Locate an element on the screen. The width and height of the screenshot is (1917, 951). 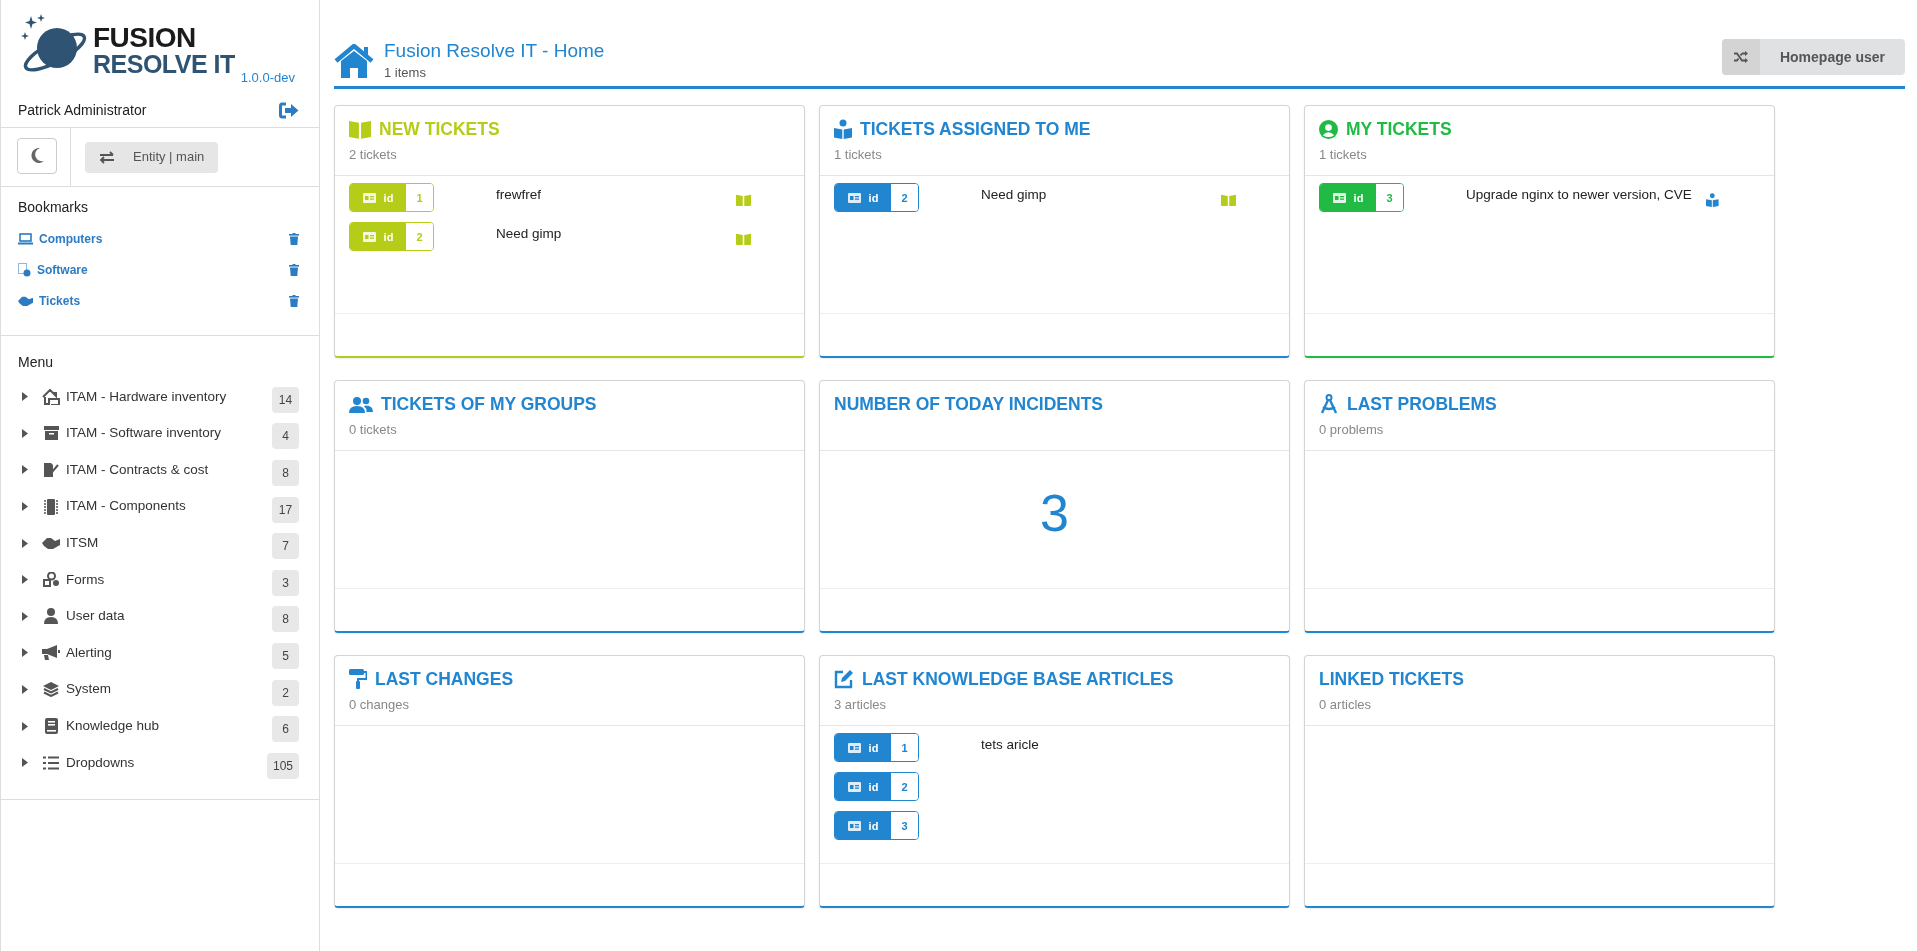
page-title: Fusion Resolve IT - Home is located at coordinates (494, 51).